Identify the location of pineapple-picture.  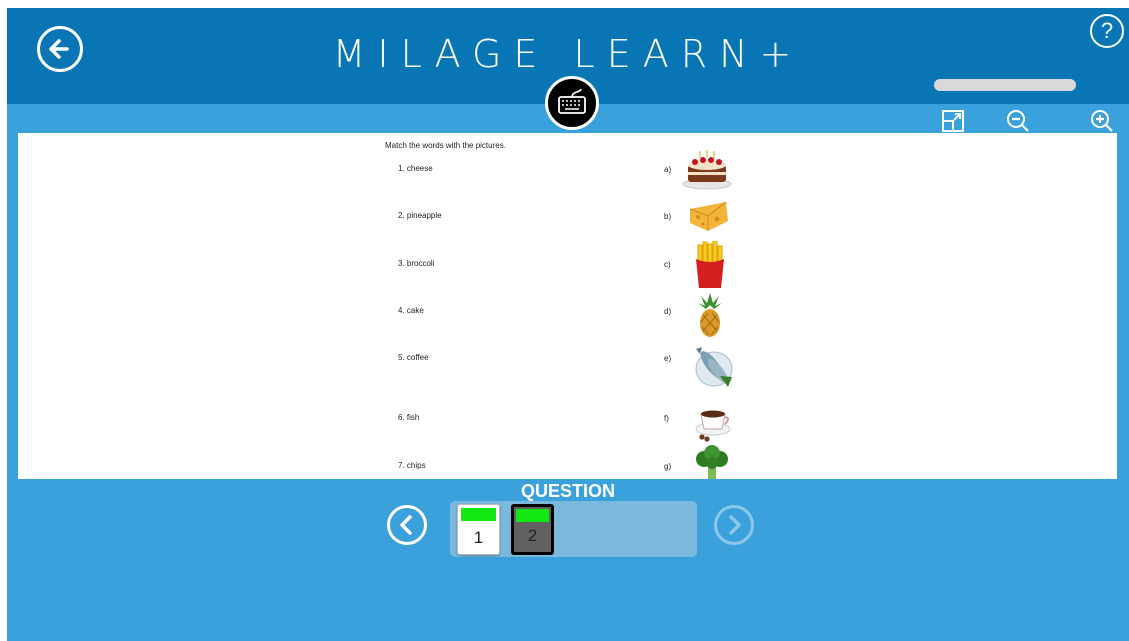
(710, 315).